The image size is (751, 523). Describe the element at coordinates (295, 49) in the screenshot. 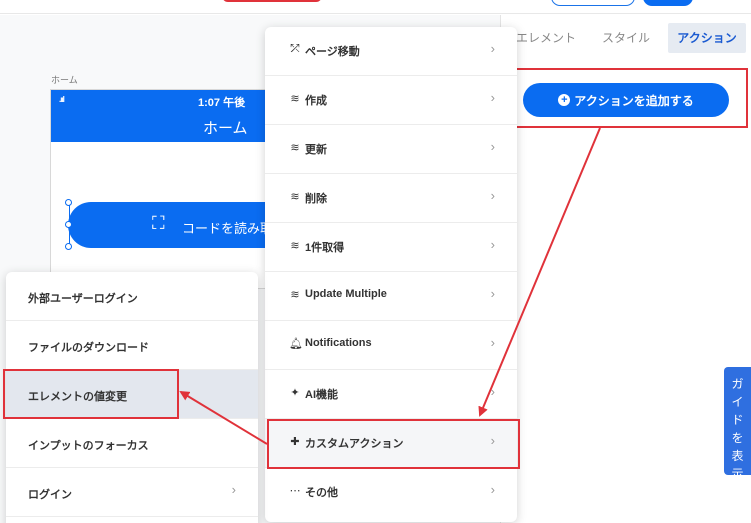

I see `route-icon: ⤱` at that location.